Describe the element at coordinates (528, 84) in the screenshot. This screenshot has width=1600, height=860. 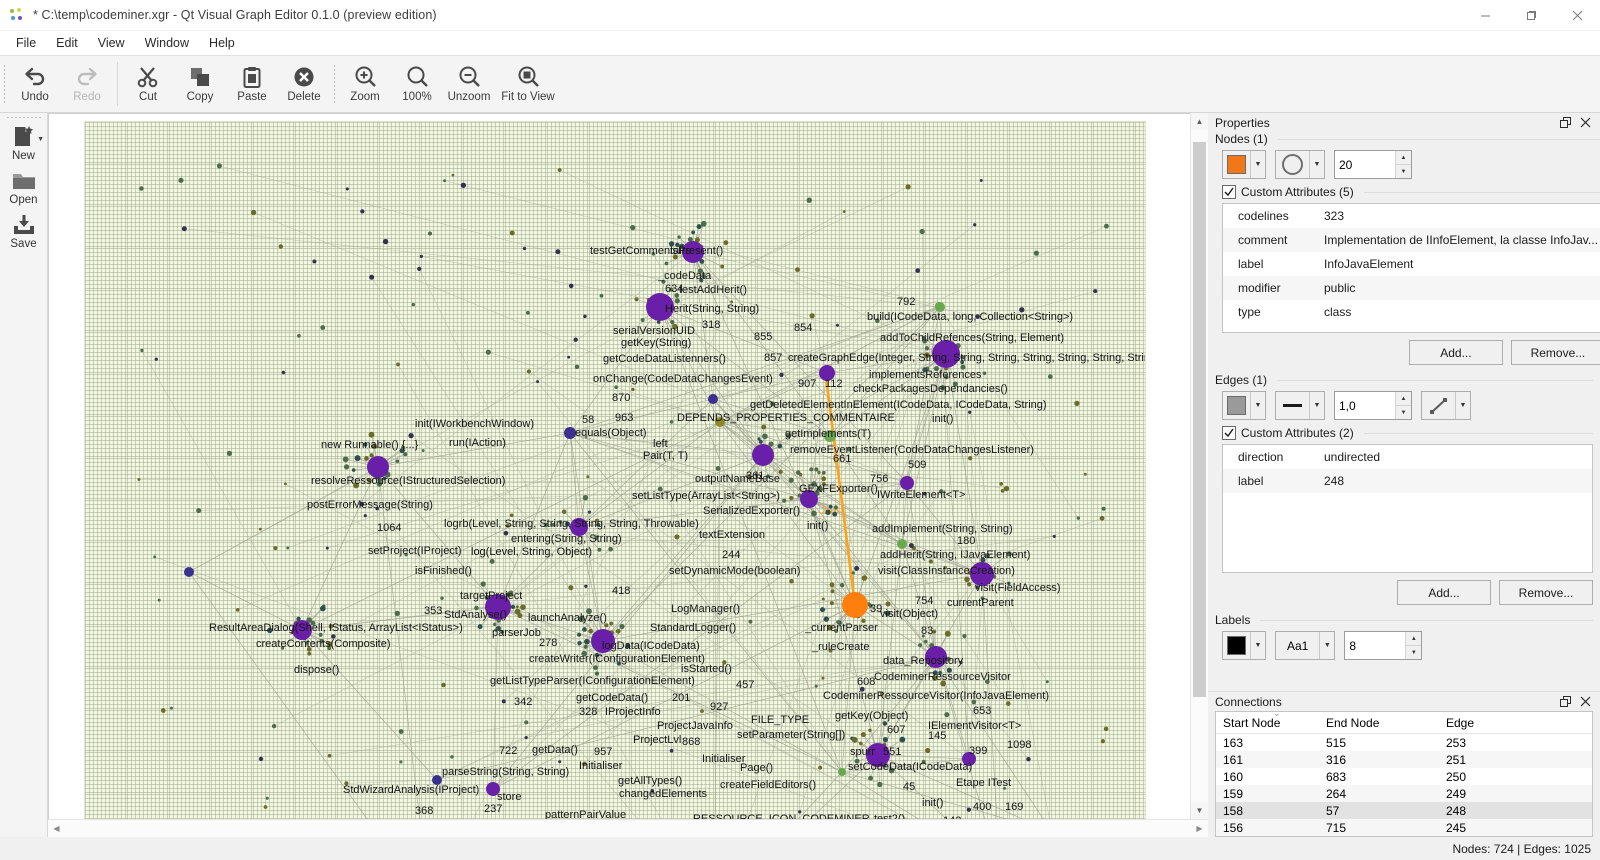
I see `fit-to-view-button: Fit to View` at that location.